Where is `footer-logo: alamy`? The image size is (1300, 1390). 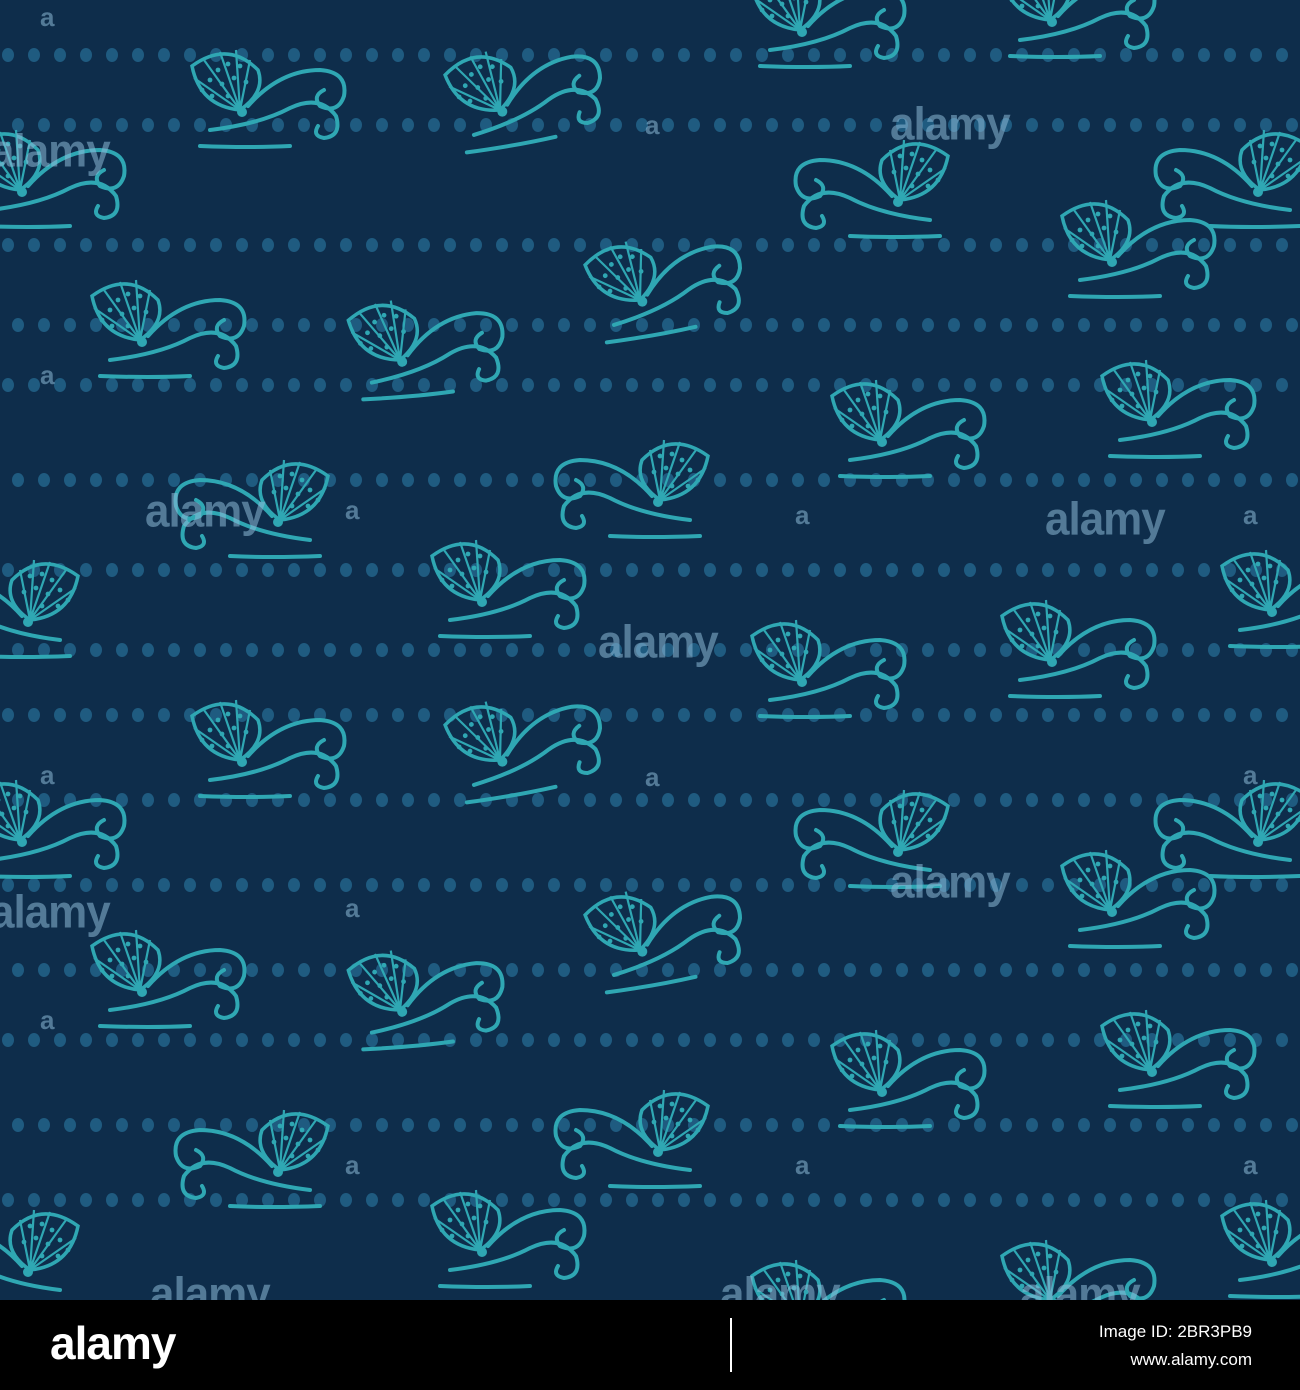 footer-logo: alamy is located at coordinates (113, 1343).